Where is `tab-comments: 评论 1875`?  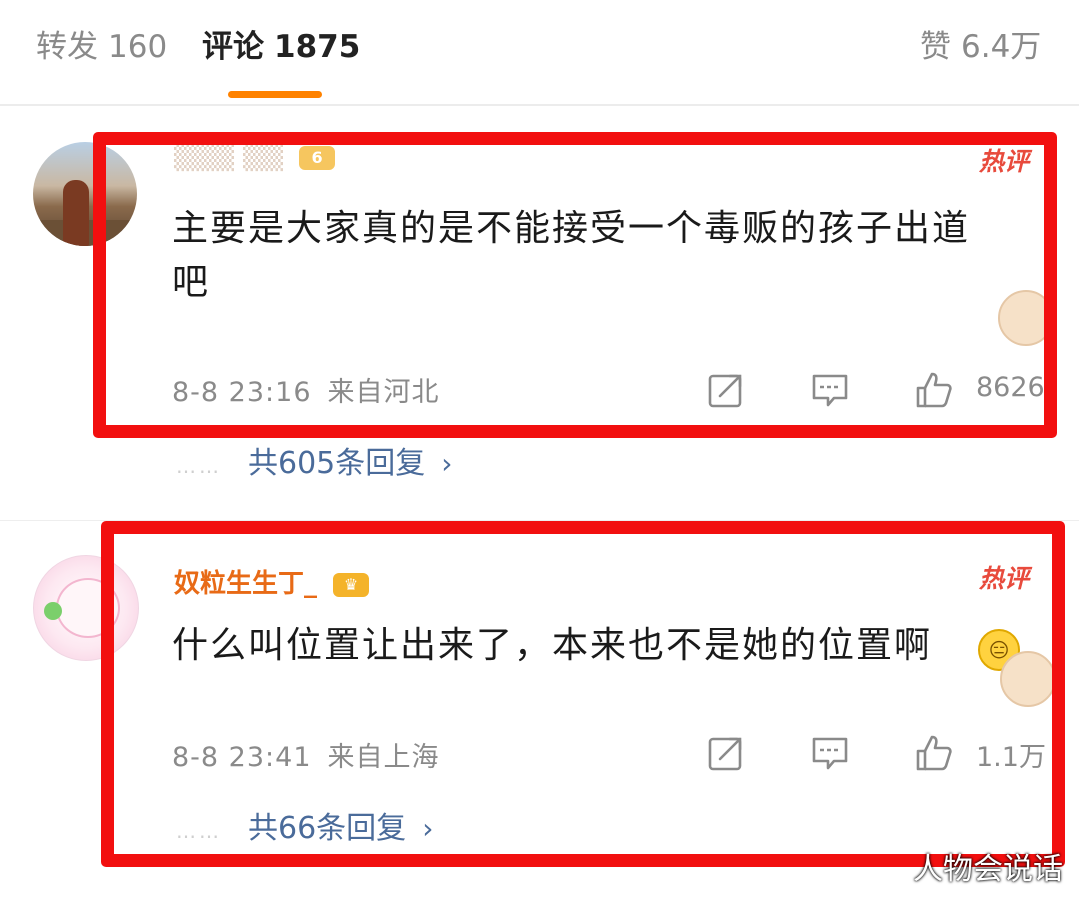 tab-comments: 评论 1875 is located at coordinates (281, 47).